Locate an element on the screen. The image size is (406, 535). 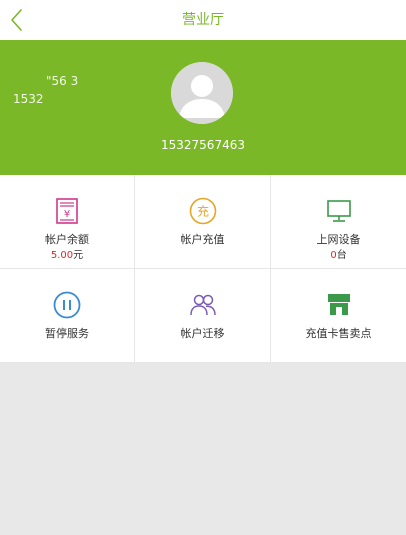
menu-account-migrate: 帐户迁移 is located at coordinates (203, 316).